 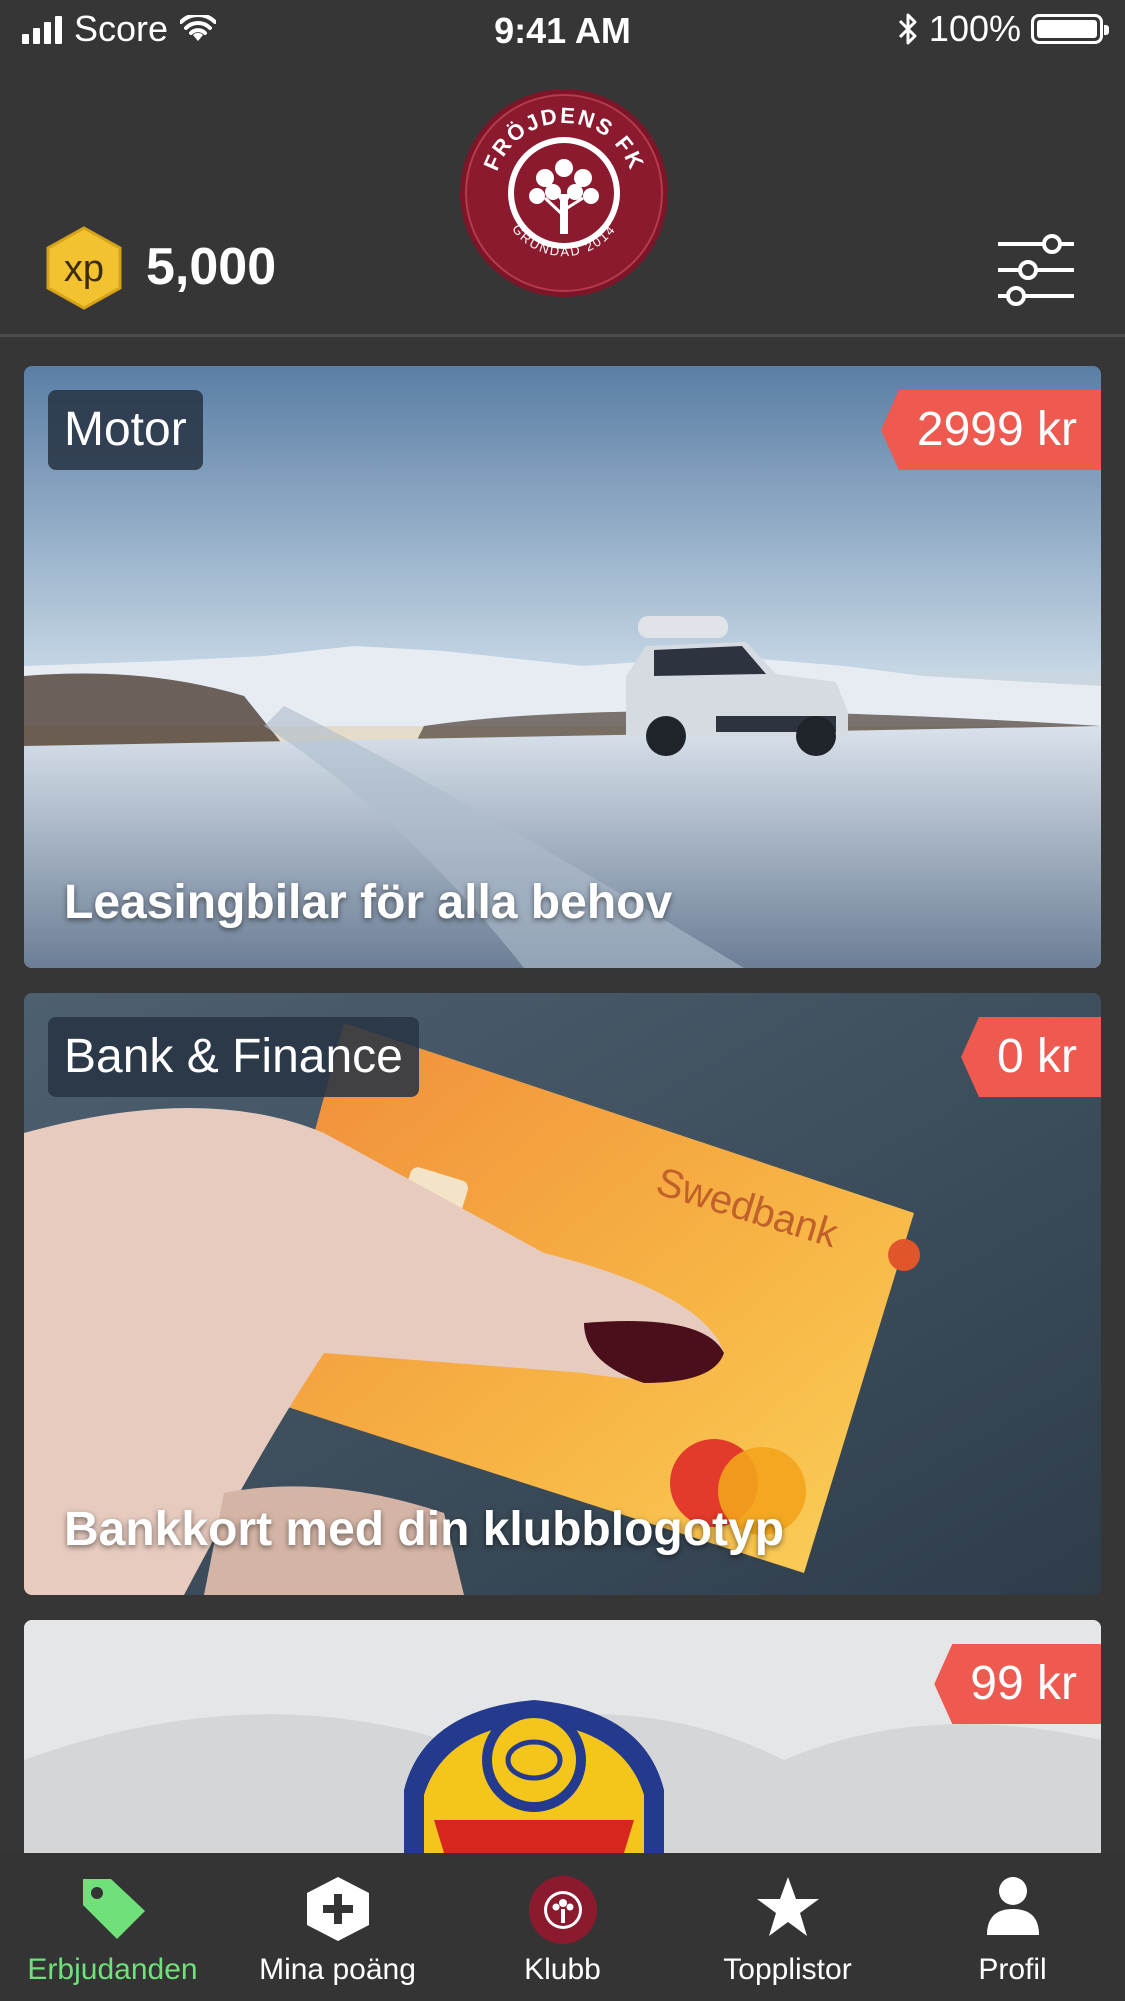 I want to click on status-right: 100%, so click(x=1003, y=29).